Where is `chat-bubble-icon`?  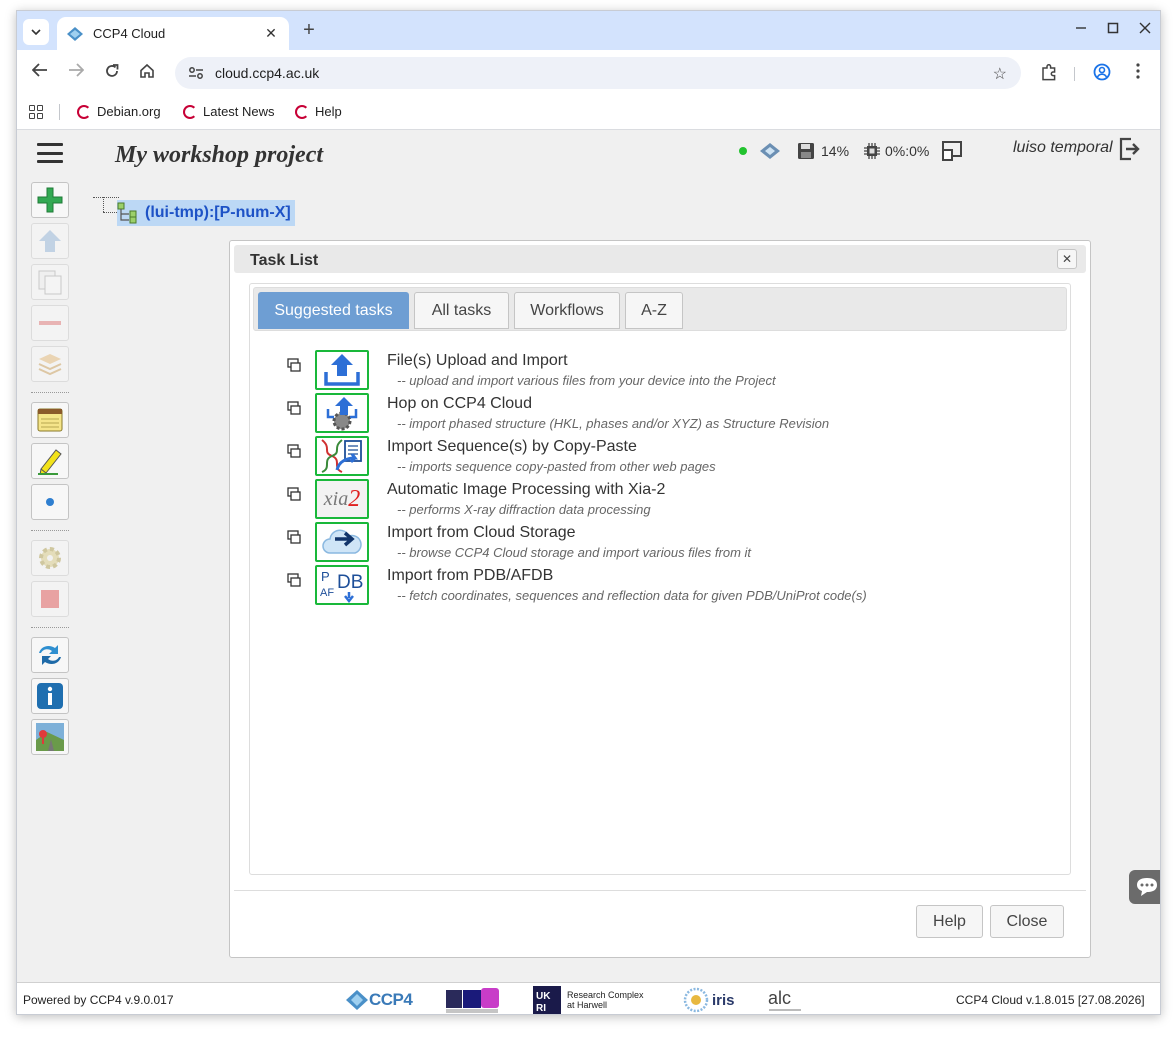
chat-bubble-icon is located at coordinates (1147, 887).